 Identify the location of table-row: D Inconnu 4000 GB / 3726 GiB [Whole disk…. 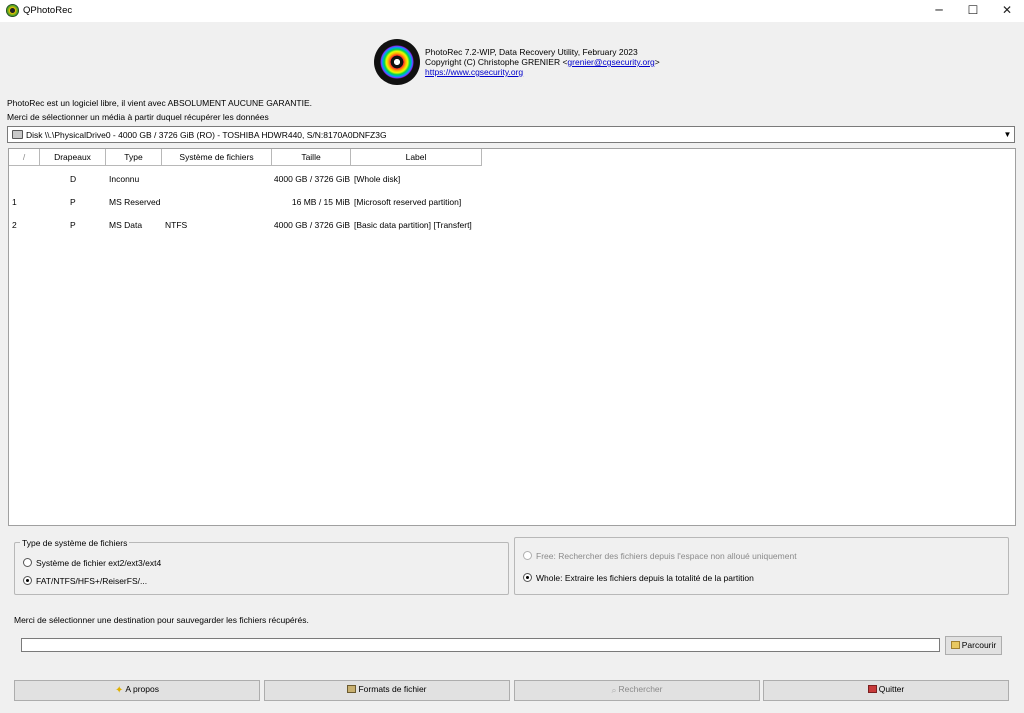
(512, 179).